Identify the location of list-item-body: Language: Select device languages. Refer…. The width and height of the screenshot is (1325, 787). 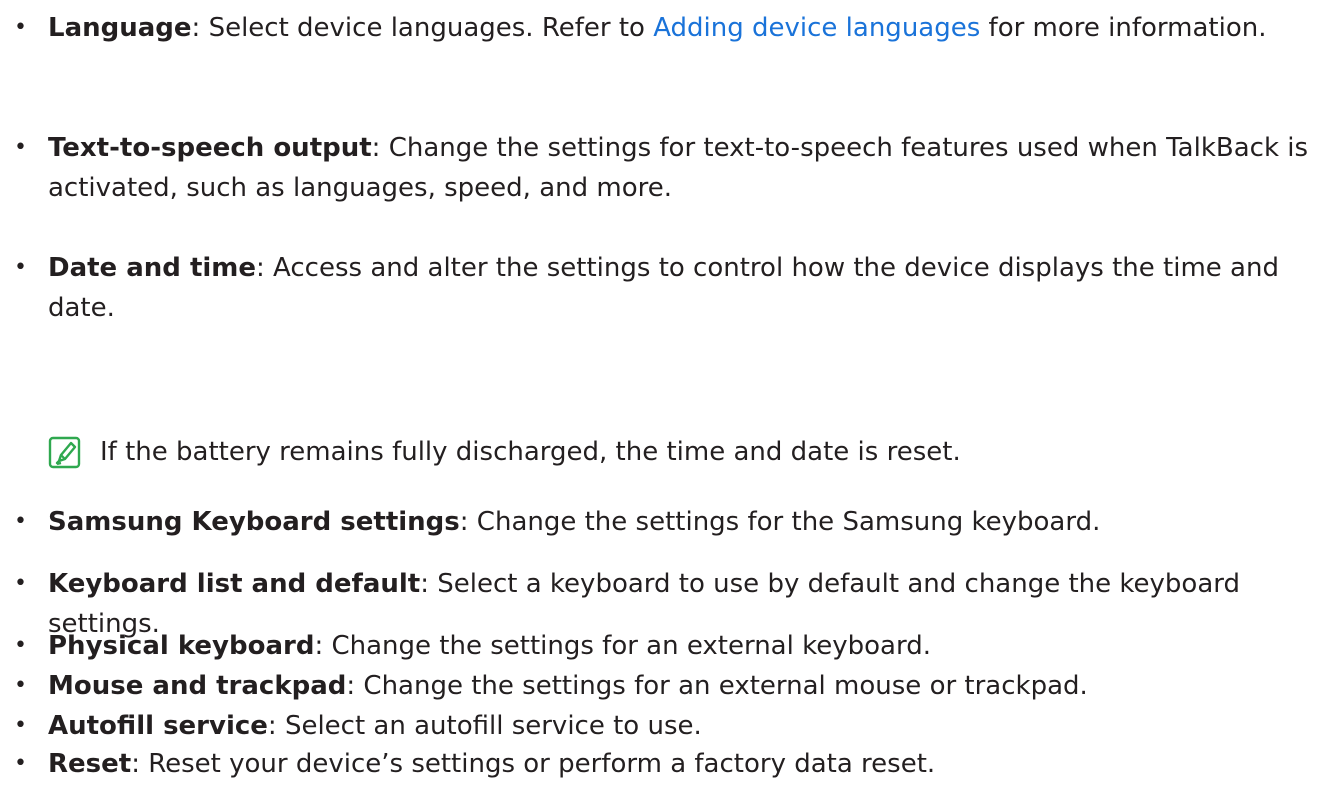
(680, 28).